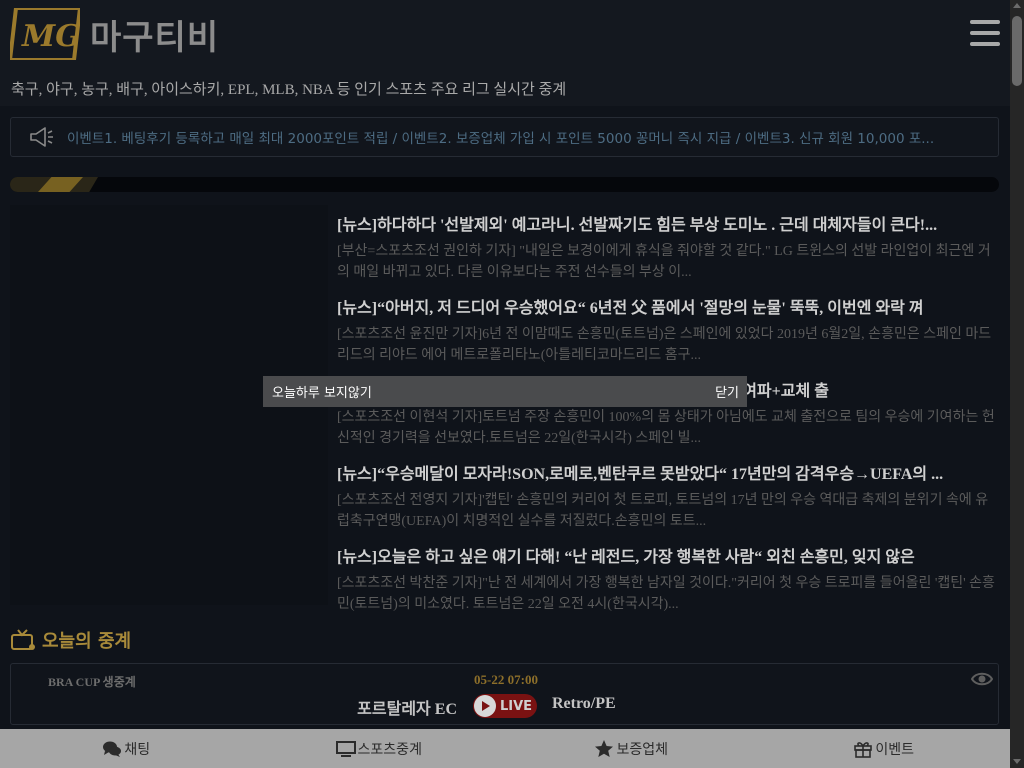 The image size is (1024, 768). I want to click on match-time: 05-22 07:00, so click(506, 679).